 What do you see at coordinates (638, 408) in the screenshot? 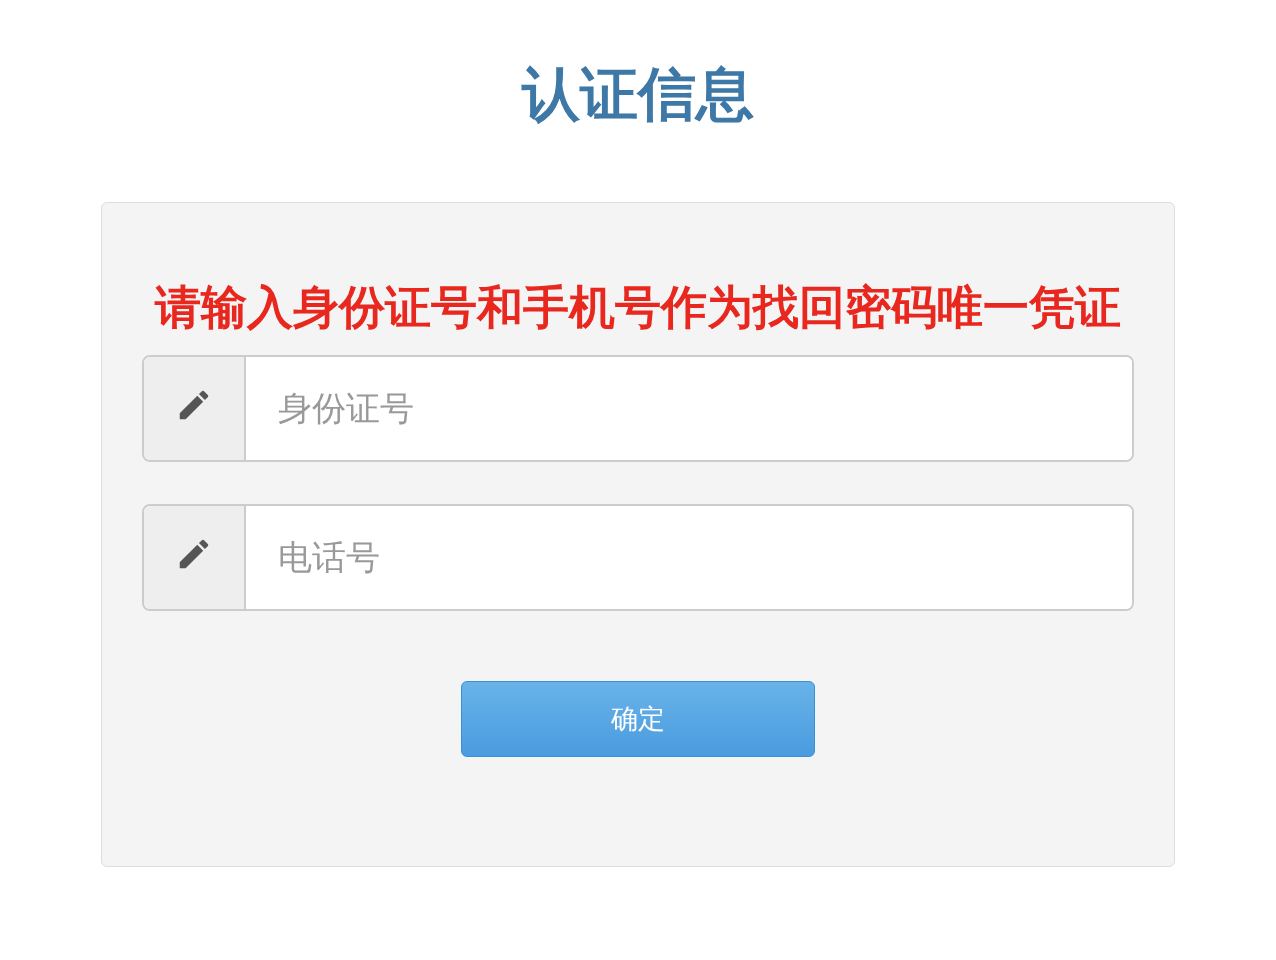
I see `input-field: 身份证号` at bounding box center [638, 408].